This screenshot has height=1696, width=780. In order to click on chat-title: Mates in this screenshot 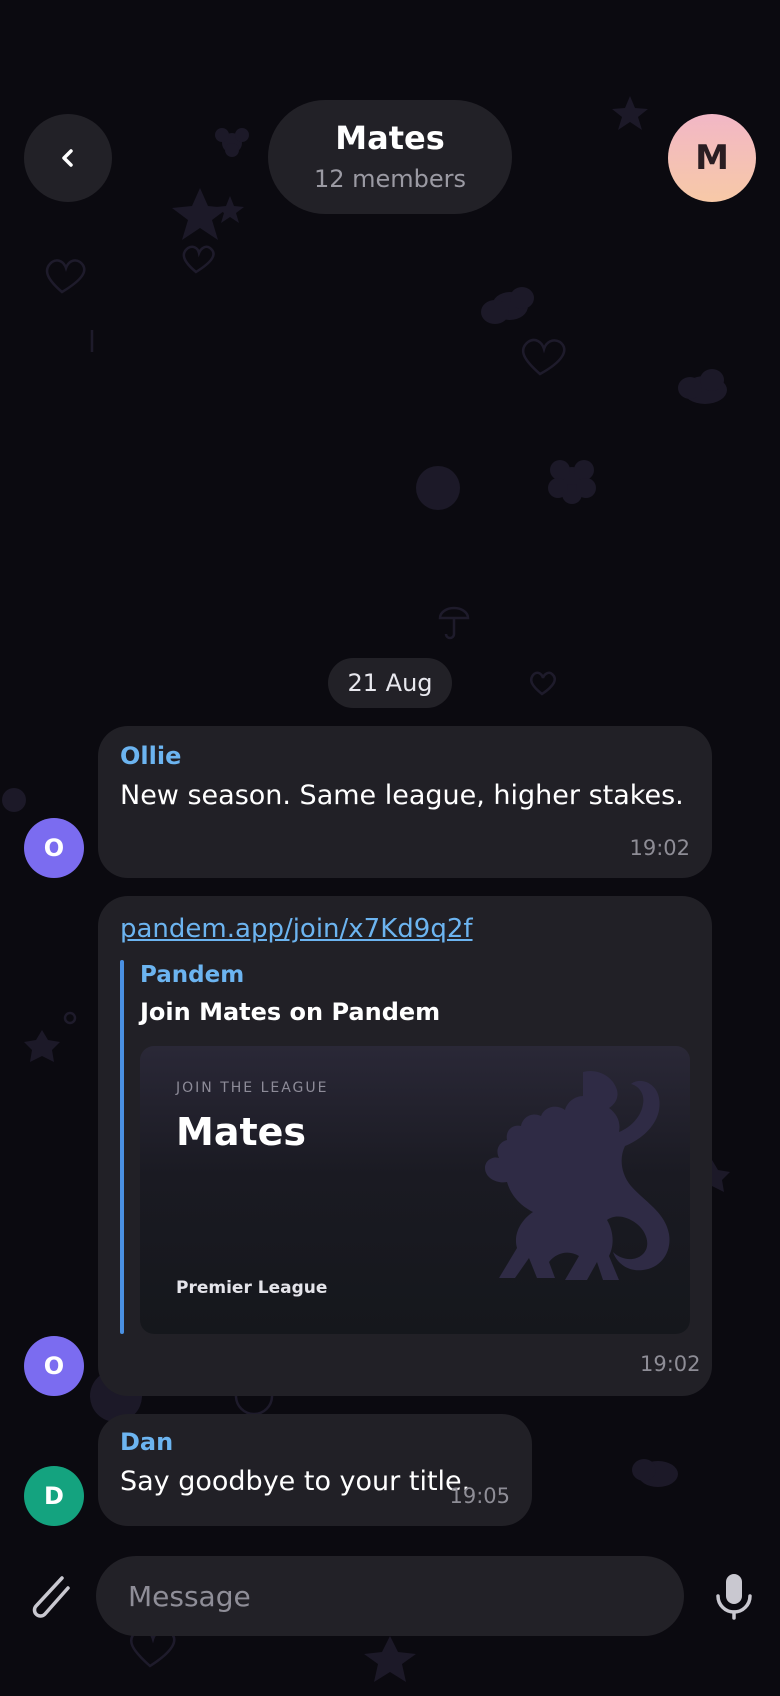, I will do `click(390, 138)`.